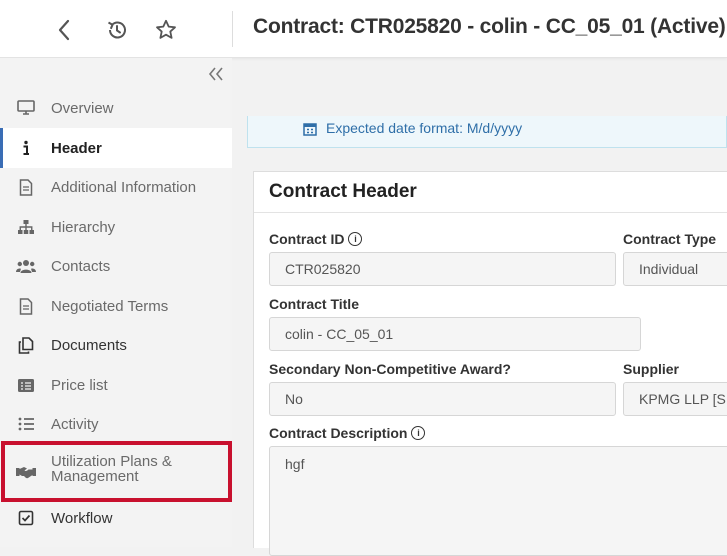  What do you see at coordinates (89, 345) in the screenshot?
I see `sidebar-item-label: Documents` at bounding box center [89, 345].